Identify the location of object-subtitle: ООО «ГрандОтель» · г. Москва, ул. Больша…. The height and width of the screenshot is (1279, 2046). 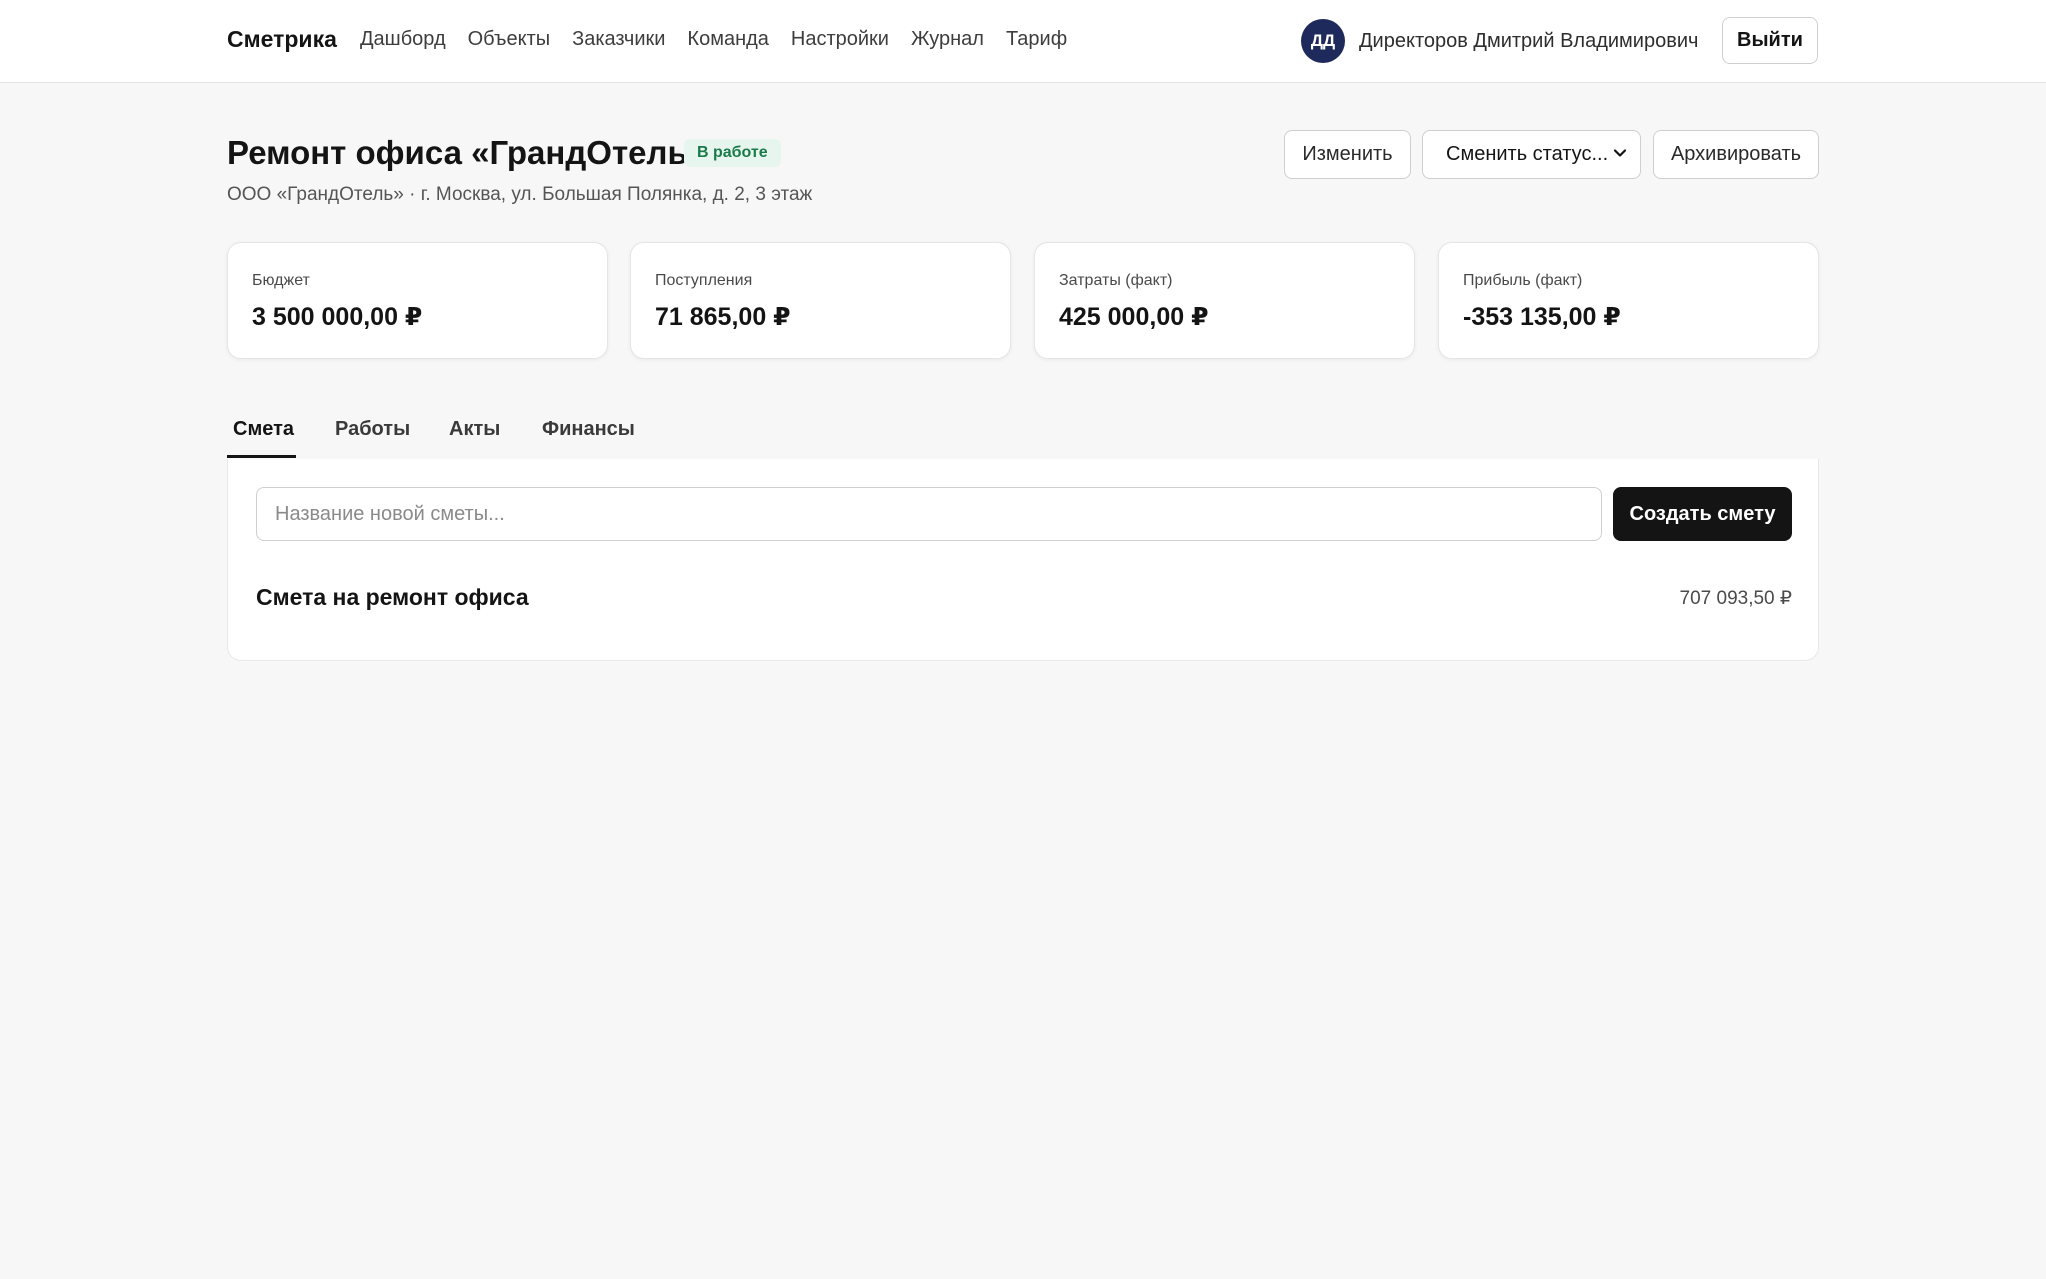
(520, 194).